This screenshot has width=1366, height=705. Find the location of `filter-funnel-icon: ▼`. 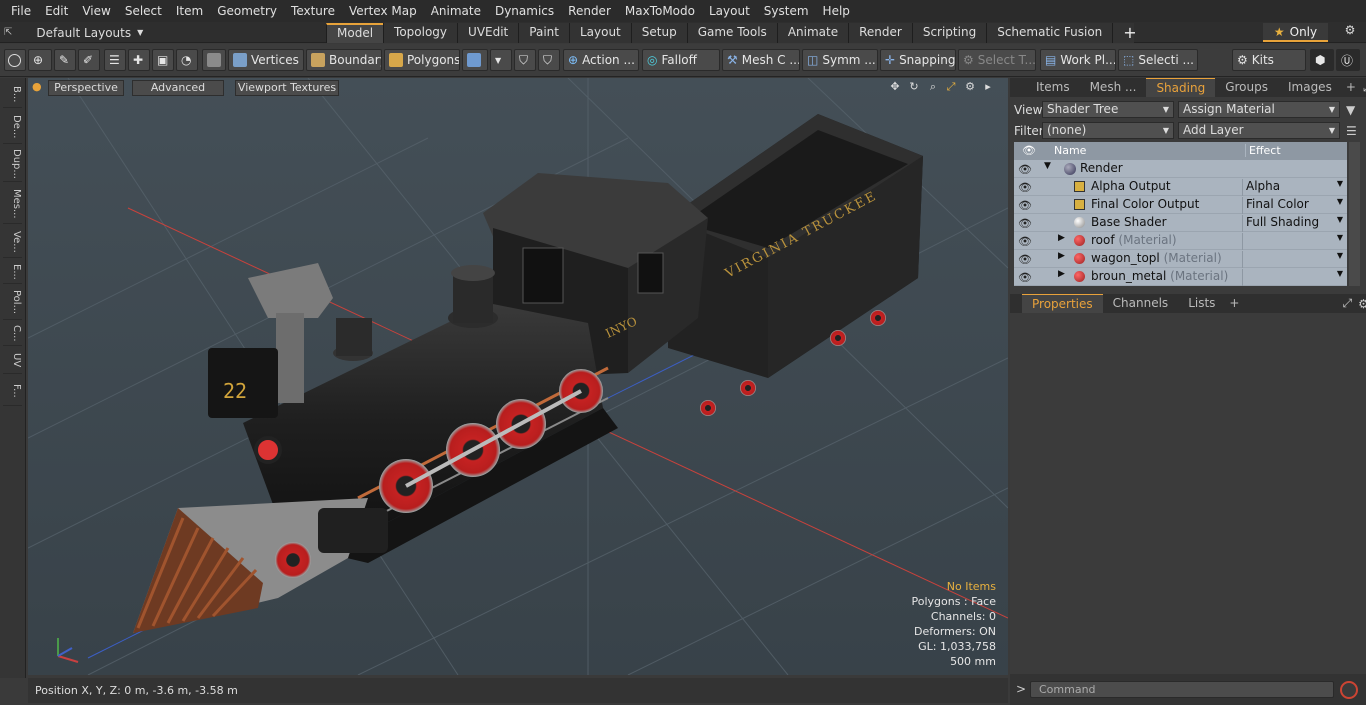

filter-funnel-icon: ▼ is located at coordinates (1350, 110).